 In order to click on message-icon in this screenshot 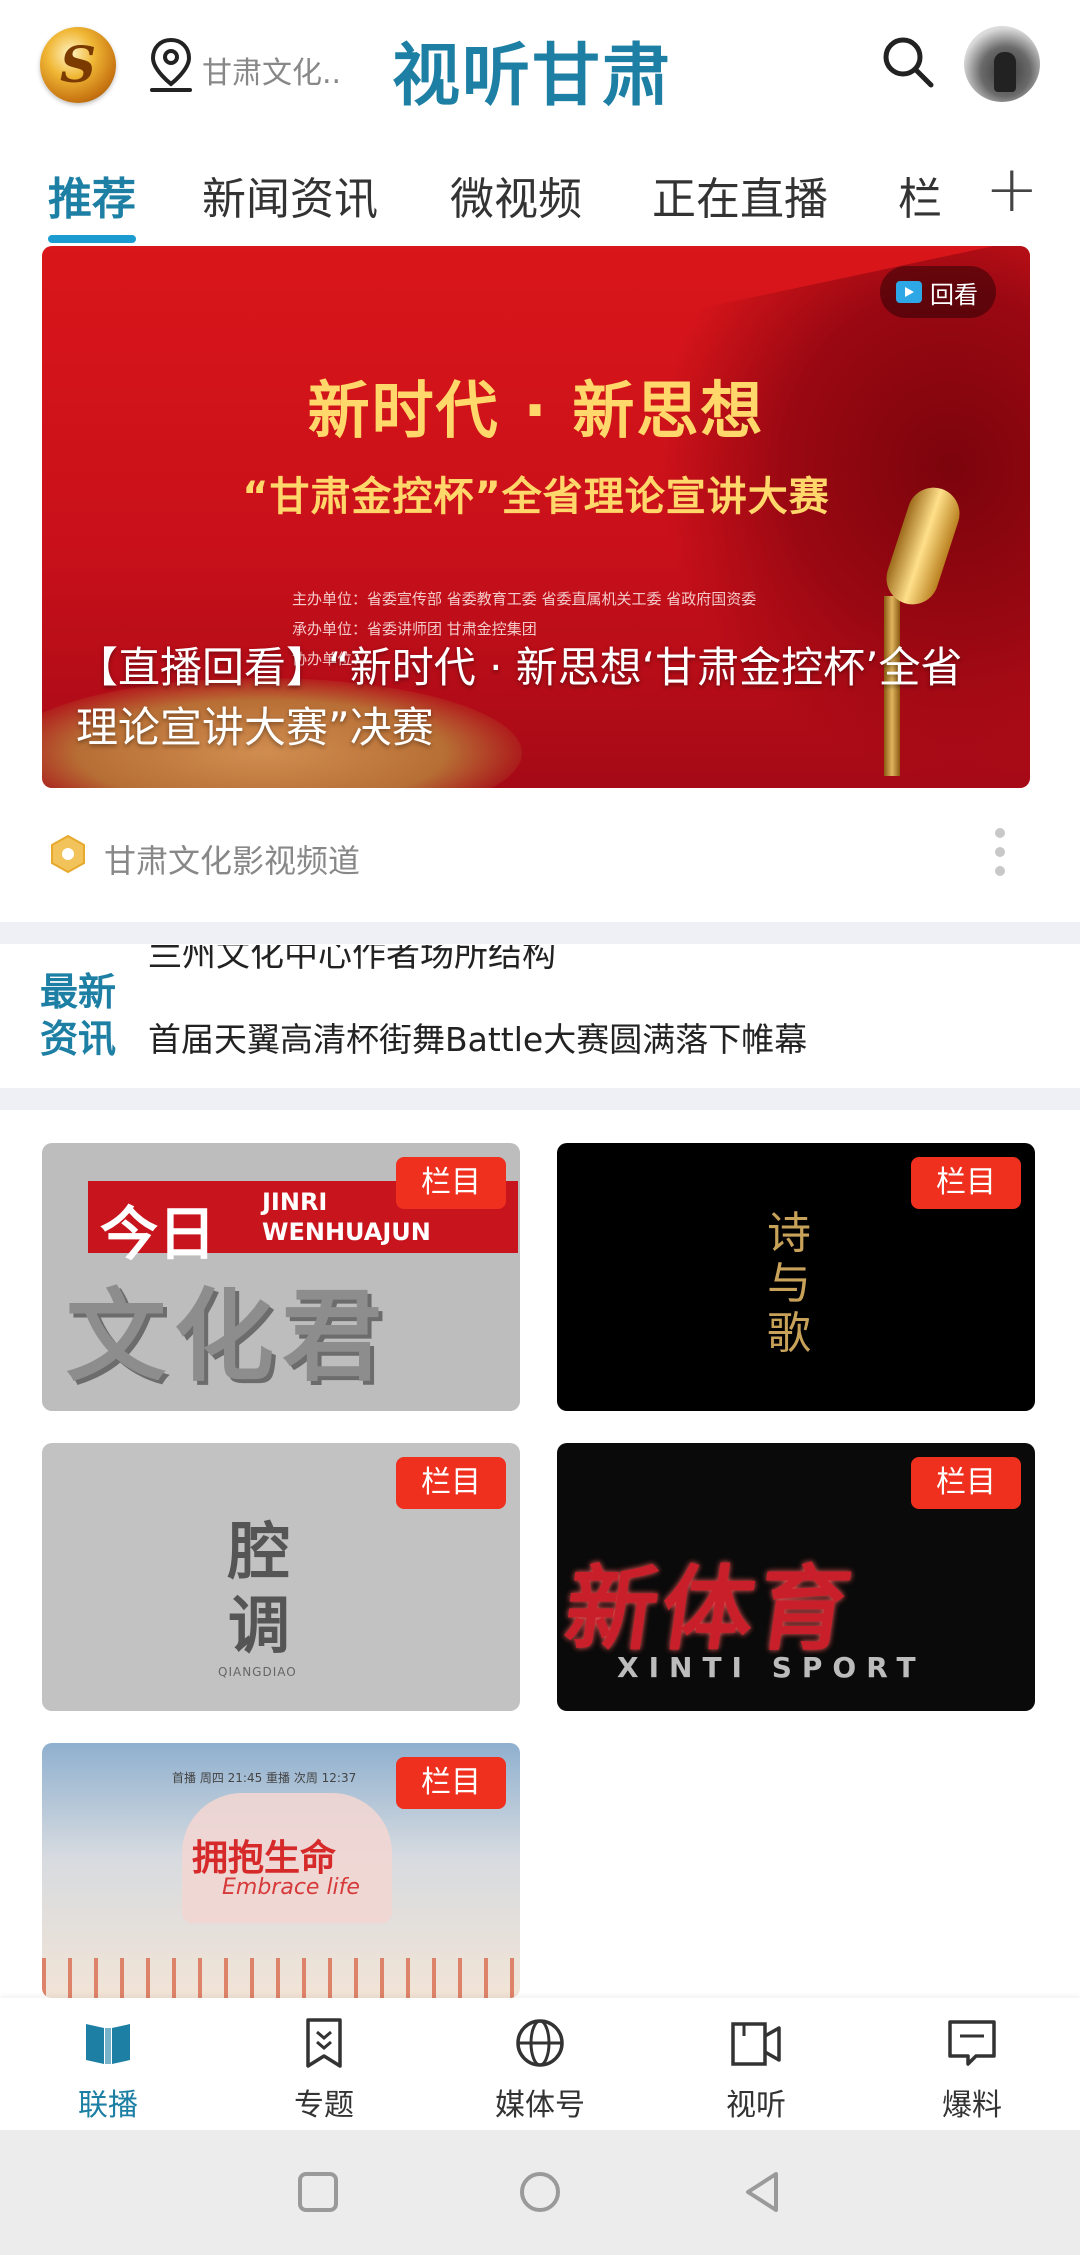, I will do `click(972, 2043)`.